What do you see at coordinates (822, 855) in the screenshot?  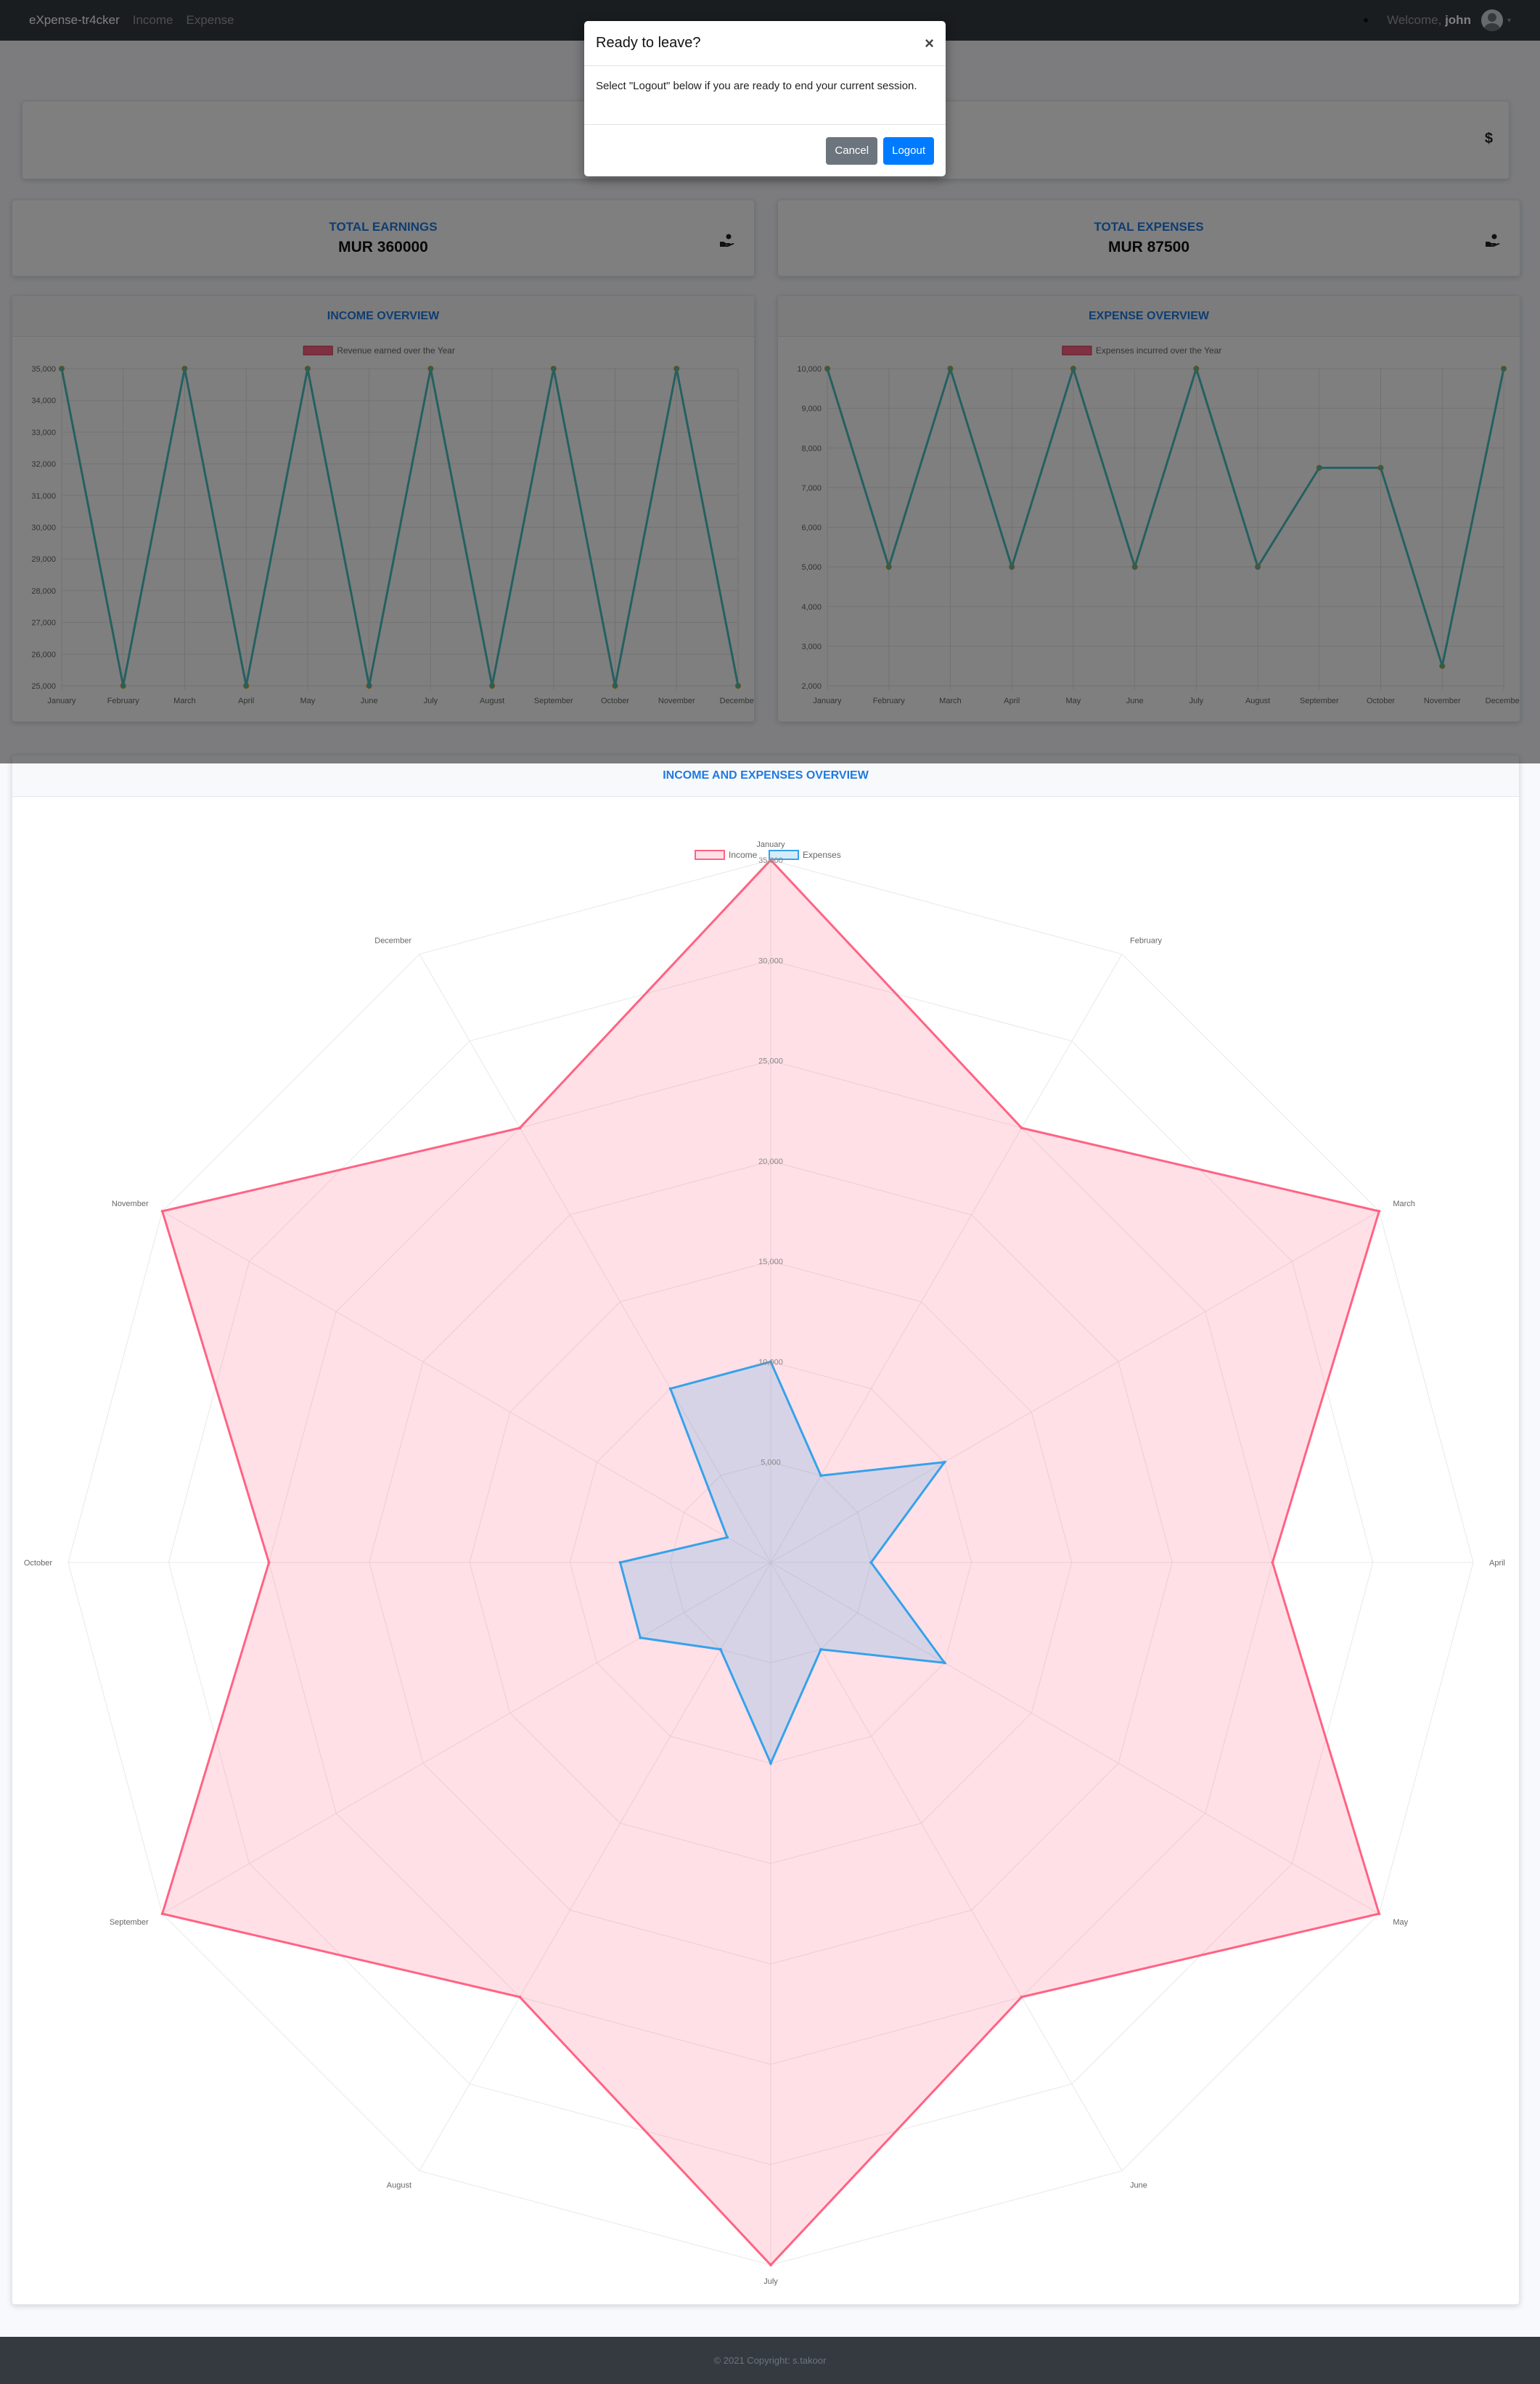 I see `radar-legend-label-expenses: Expenses` at bounding box center [822, 855].